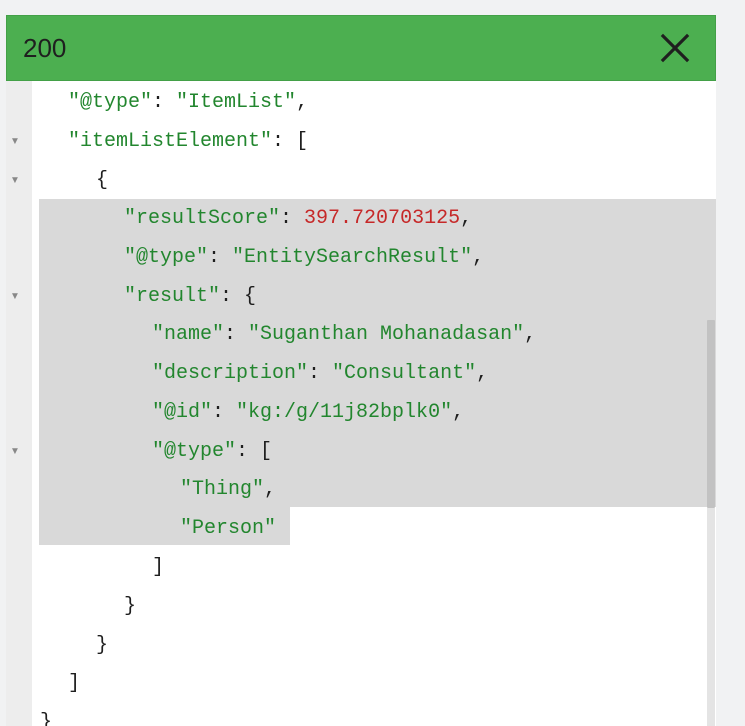  Describe the element at coordinates (320, 373) in the screenshot. I see `code-line: "description": "Consultant",` at that location.